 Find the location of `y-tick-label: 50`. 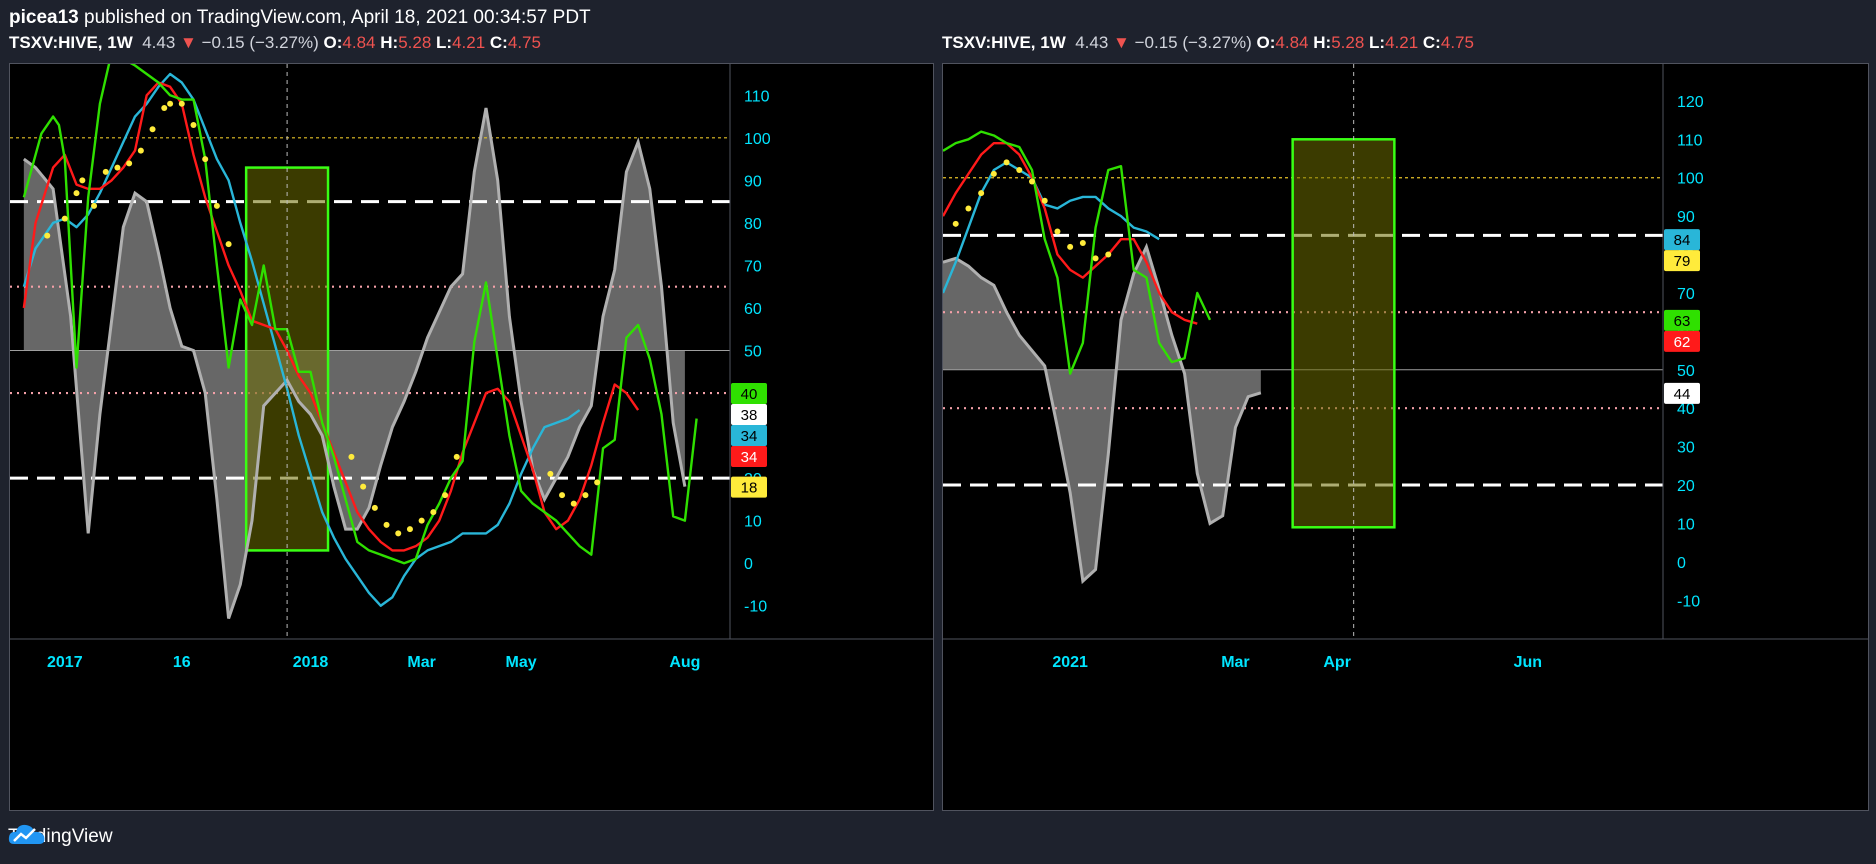

y-tick-label: 50 is located at coordinates (753, 352).